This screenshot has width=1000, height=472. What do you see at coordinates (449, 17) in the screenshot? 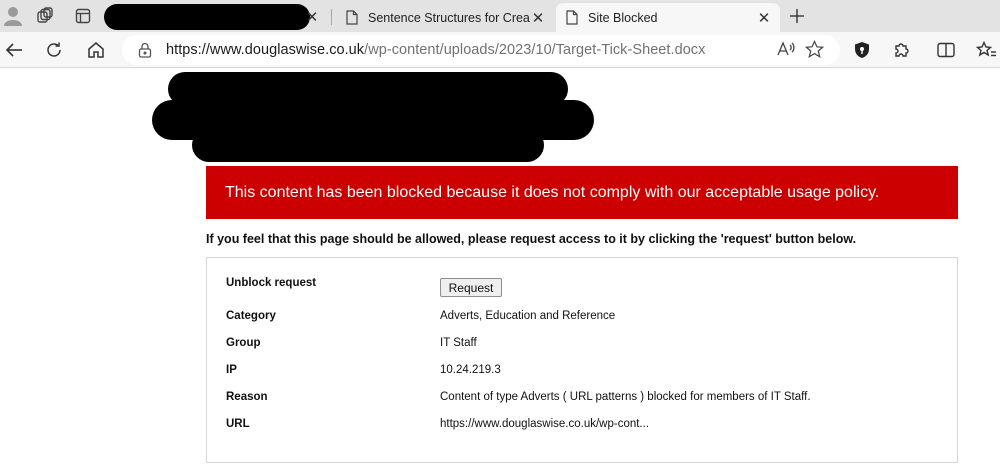
I see `tab-title: Sentence Structures for Creative Writing` at bounding box center [449, 17].